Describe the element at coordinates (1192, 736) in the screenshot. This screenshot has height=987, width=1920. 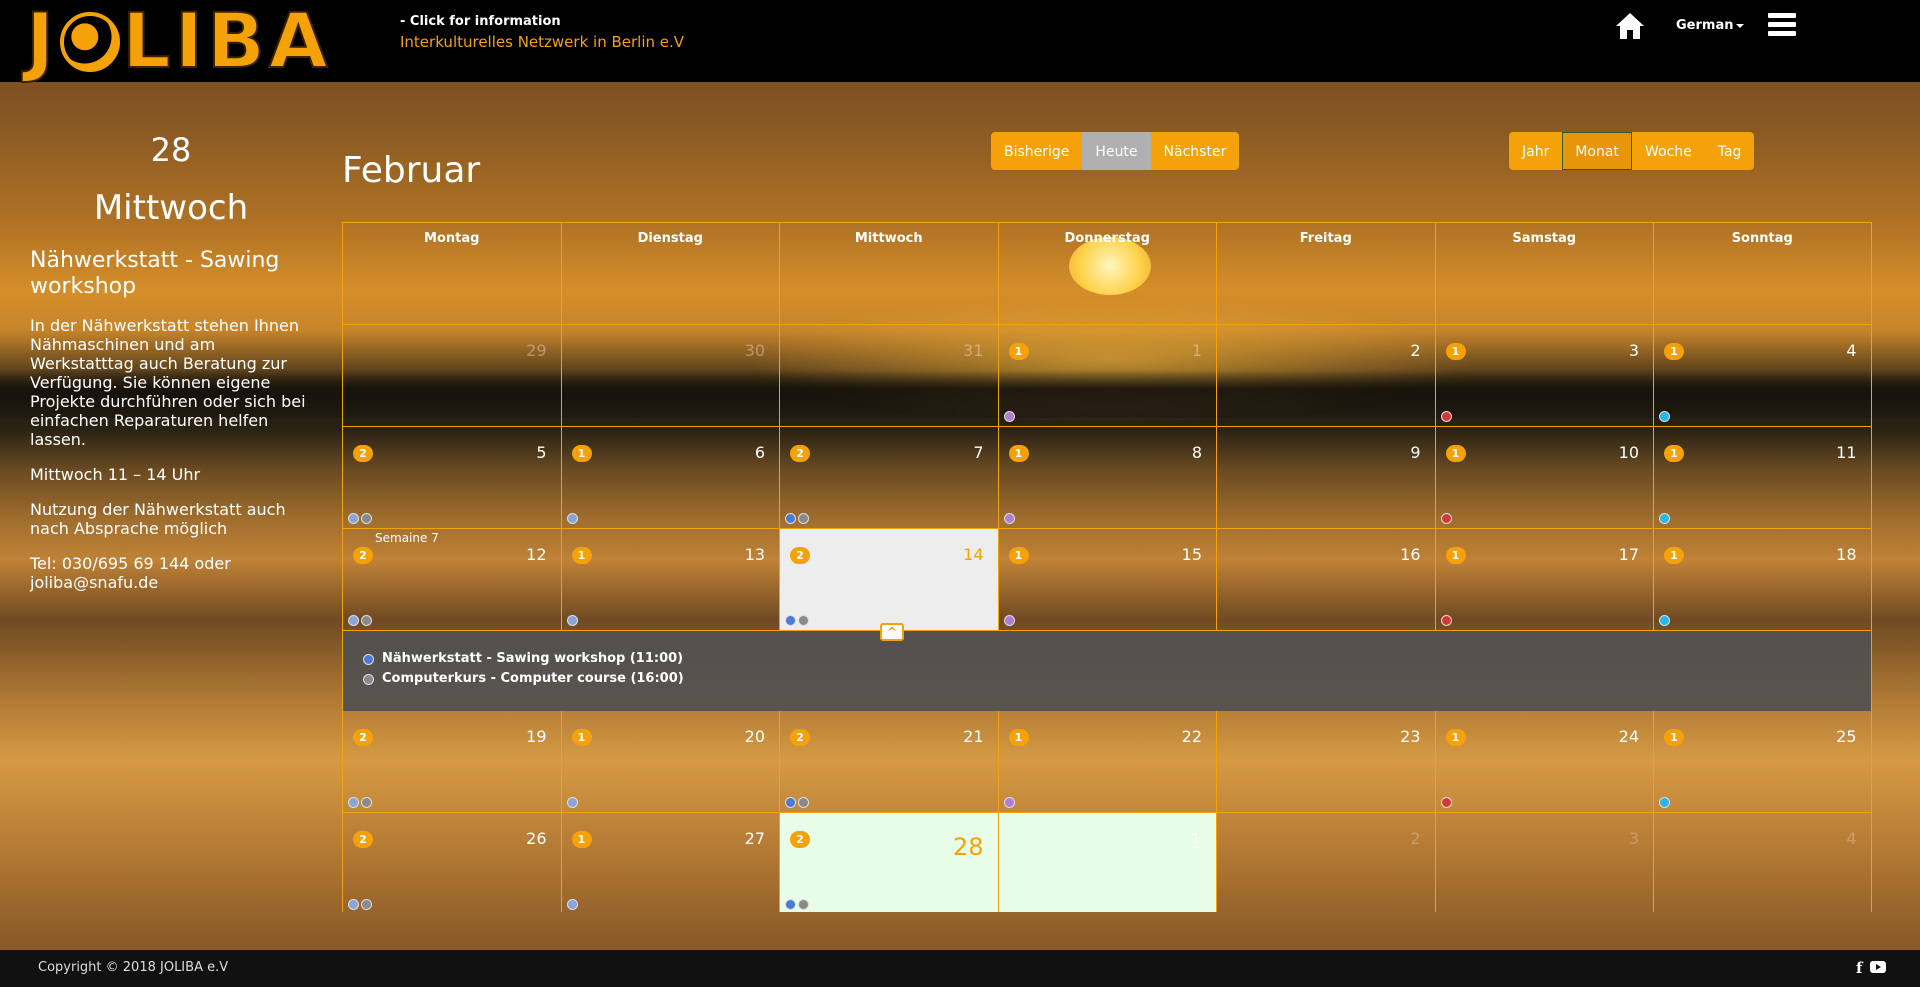
I see `day-number: 22` at that location.